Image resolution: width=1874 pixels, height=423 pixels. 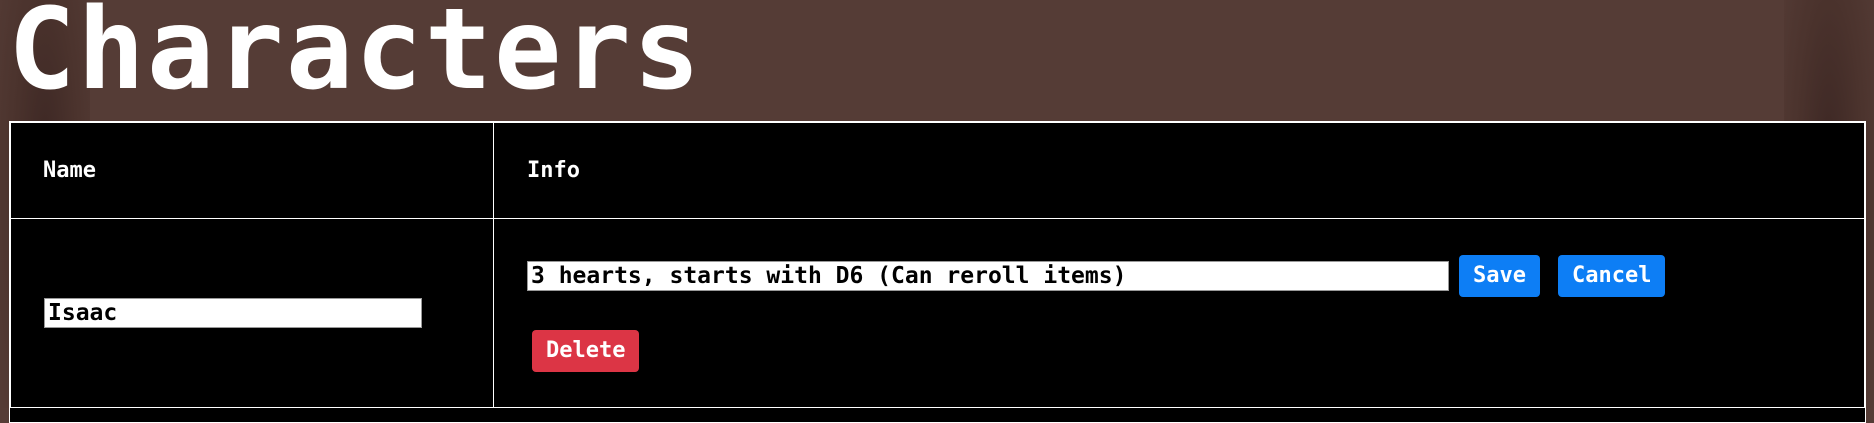 What do you see at coordinates (586, 350) in the screenshot?
I see `delete-button: Delete` at bounding box center [586, 350].